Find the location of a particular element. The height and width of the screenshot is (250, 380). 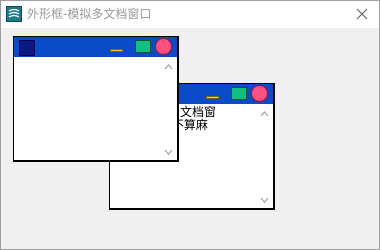

window-close-button is located at coordinates (362, 14).